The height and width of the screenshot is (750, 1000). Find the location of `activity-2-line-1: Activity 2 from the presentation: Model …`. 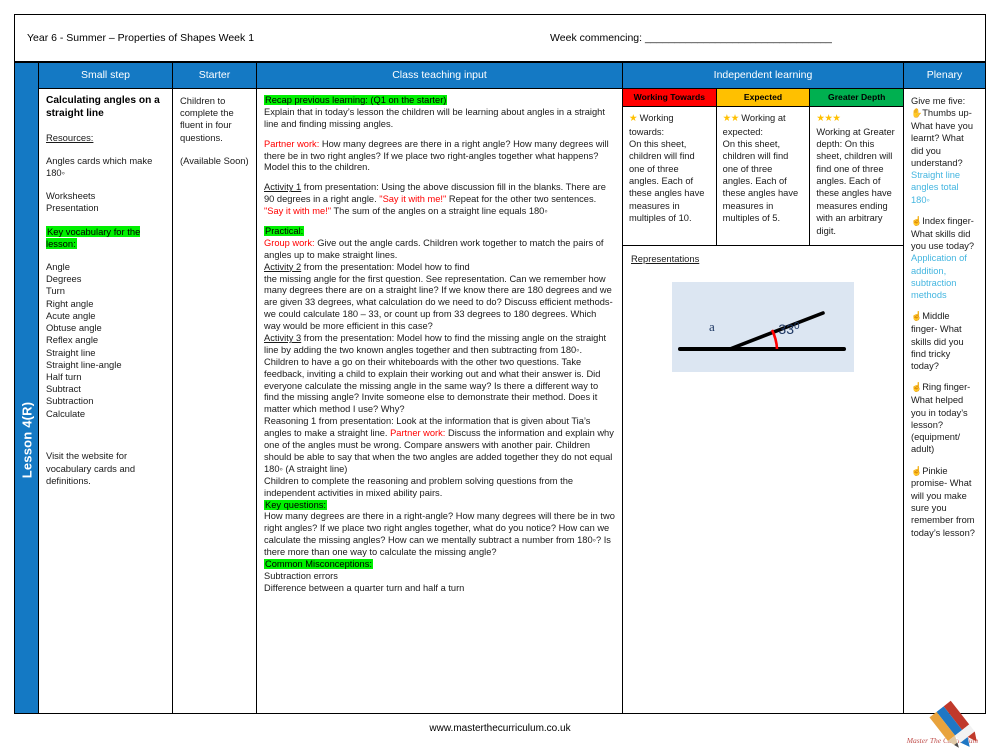

activity-2-line-1: Activity 2 from the presentation: Model … is located at coordinates (439, 268).